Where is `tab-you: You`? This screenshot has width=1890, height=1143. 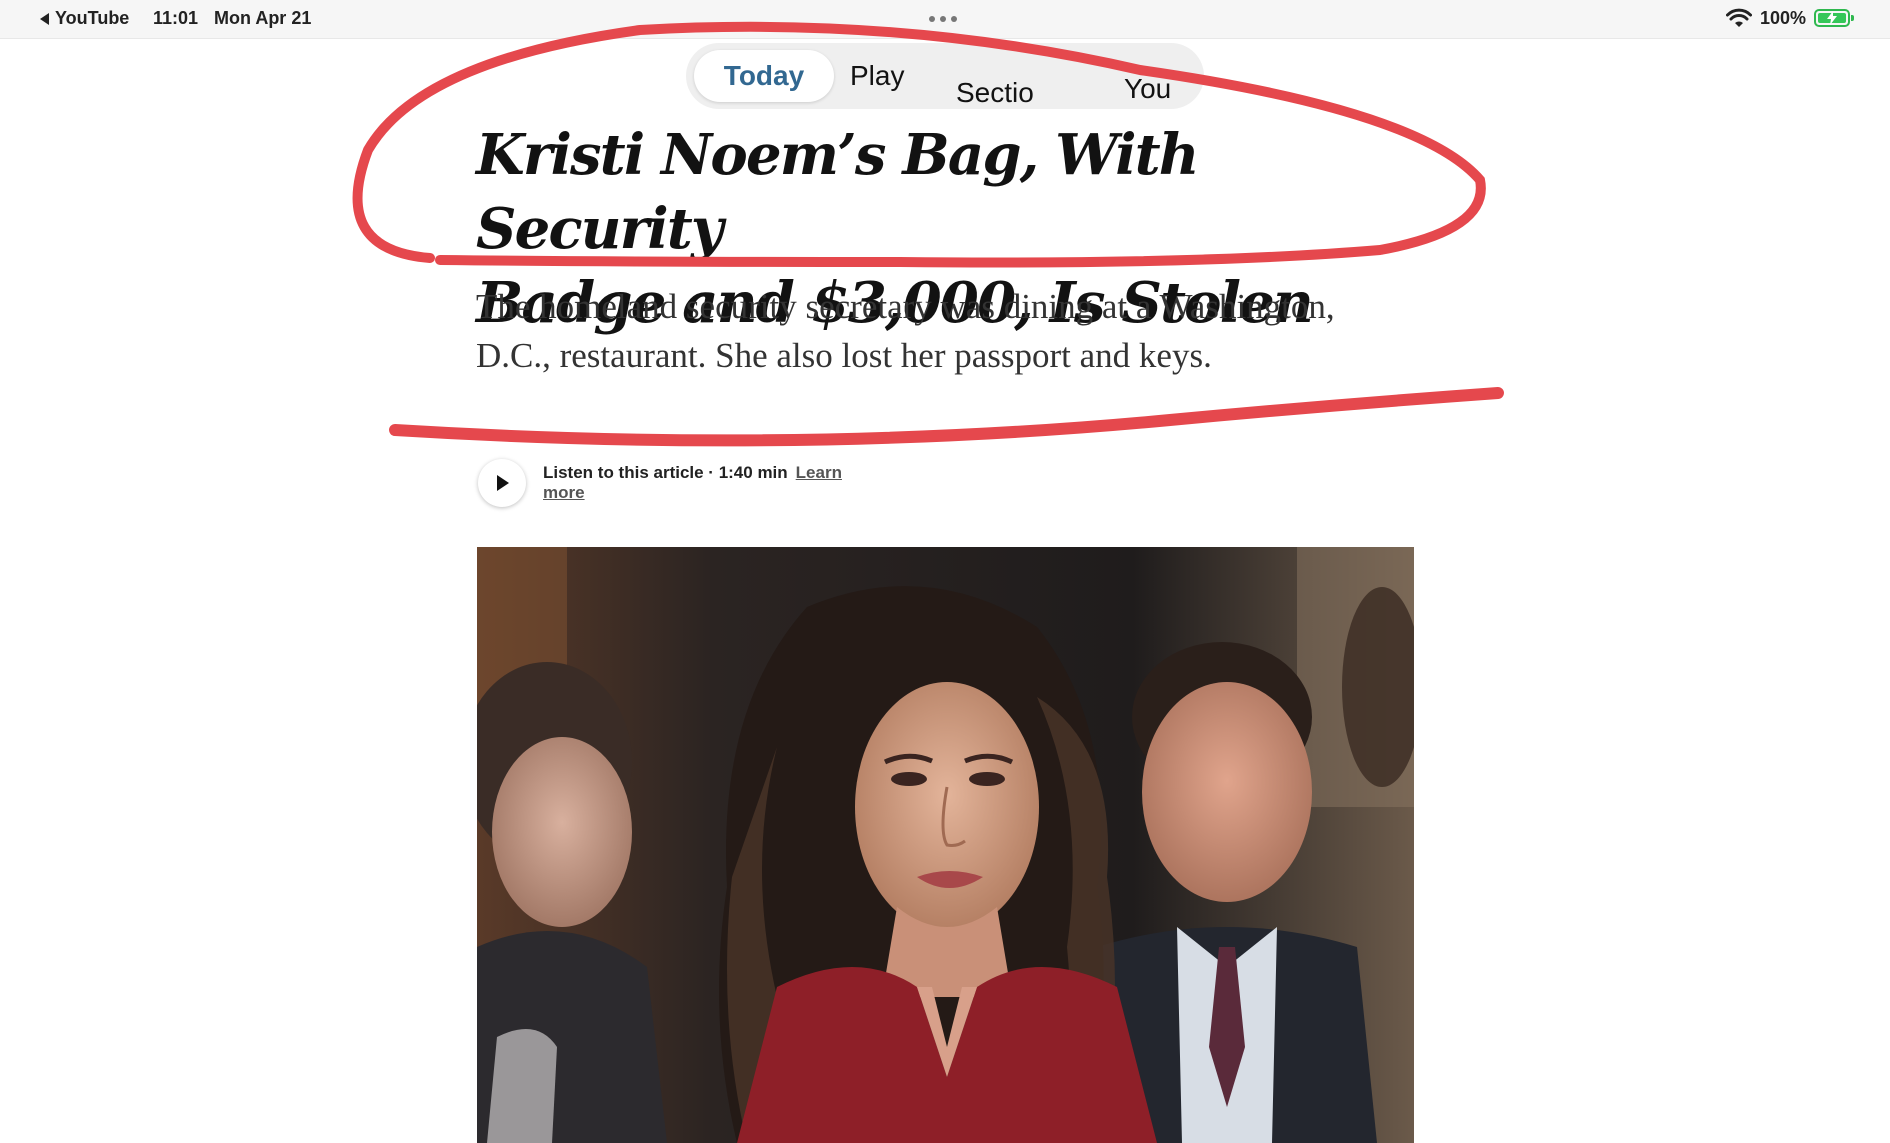 tab-you: You is located at coordinates (1147, 86).